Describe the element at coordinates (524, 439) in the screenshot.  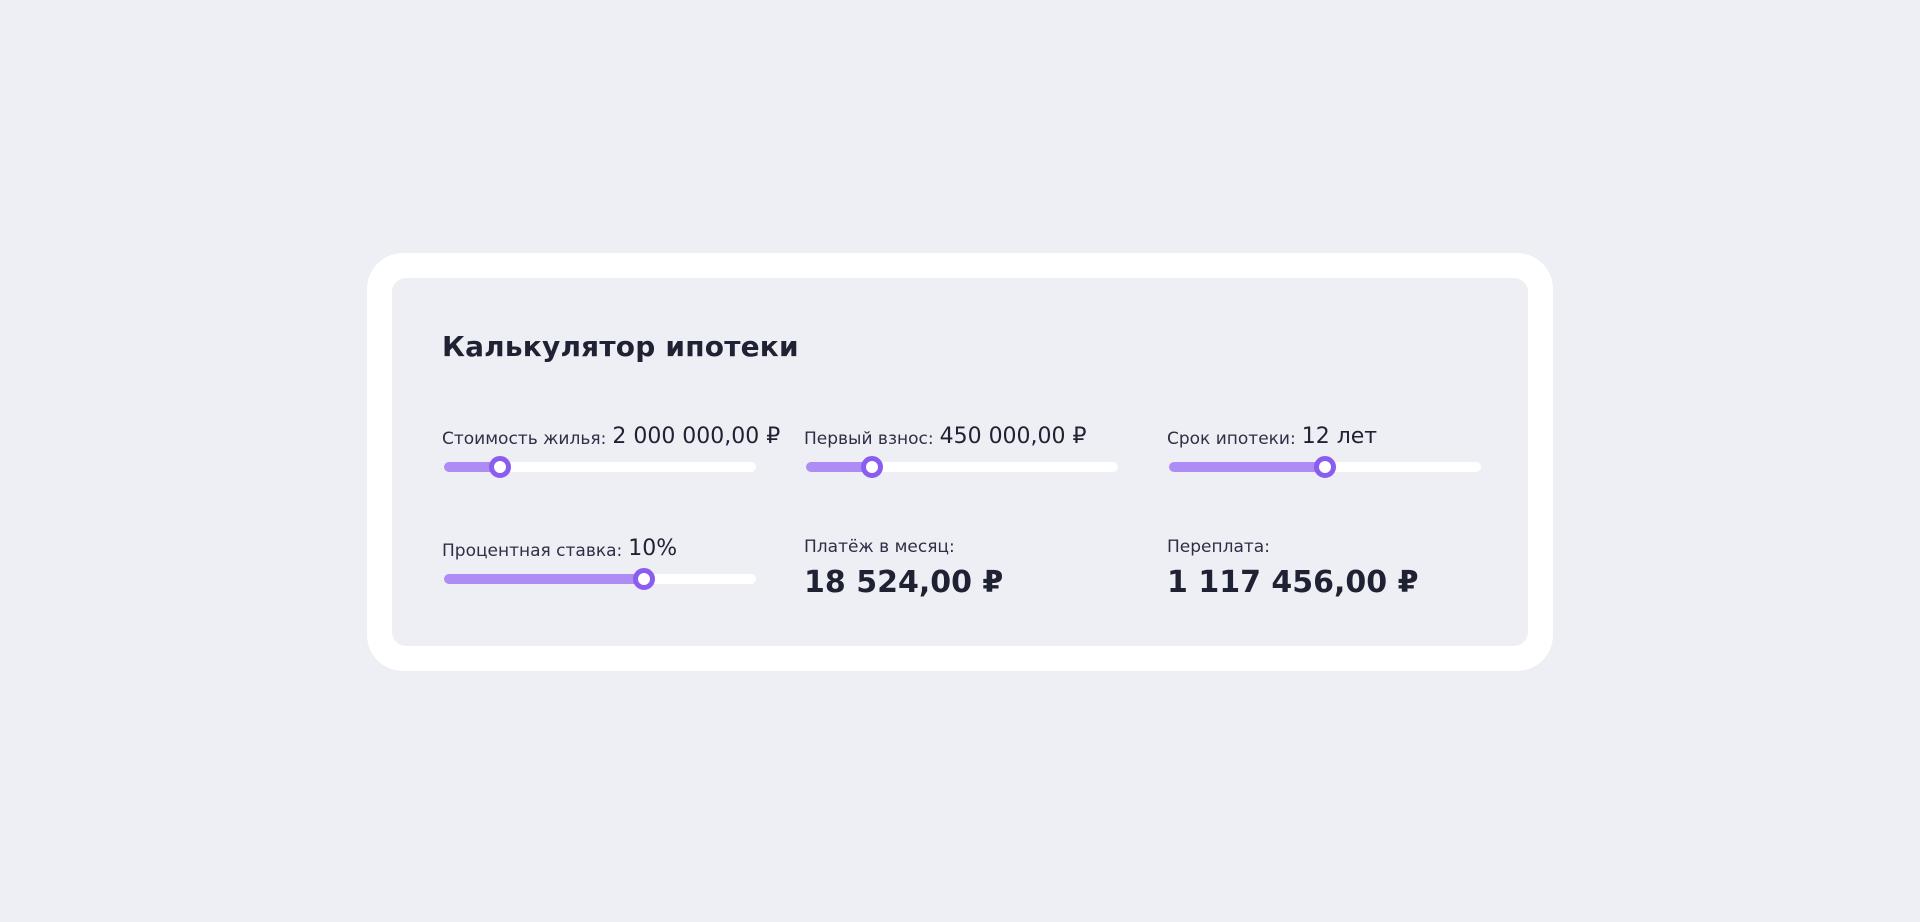
I see `price-label: Стоимость жилья:` at that location.